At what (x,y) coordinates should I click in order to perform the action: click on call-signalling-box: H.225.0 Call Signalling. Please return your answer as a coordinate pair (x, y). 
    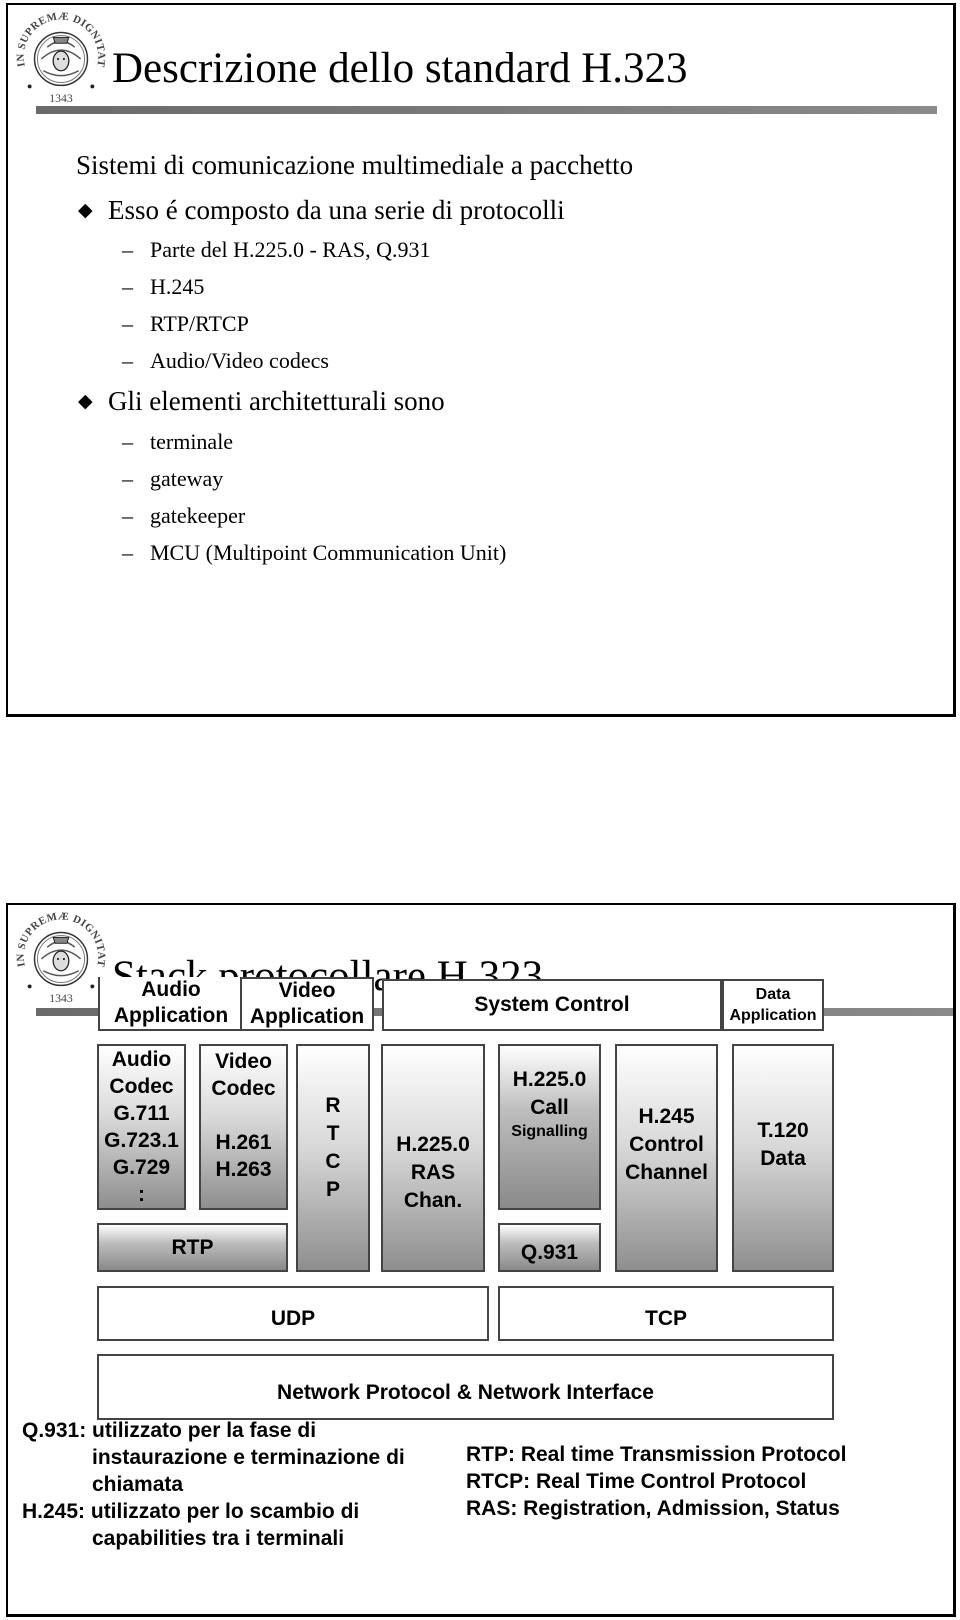
    Looking at the image, I should click on (549, 1127).